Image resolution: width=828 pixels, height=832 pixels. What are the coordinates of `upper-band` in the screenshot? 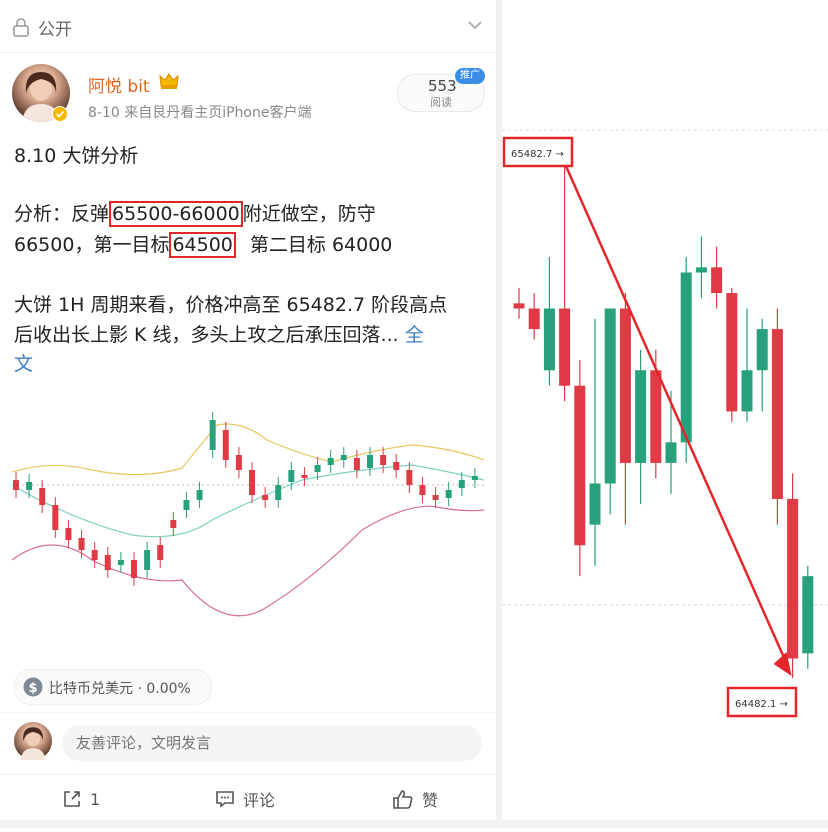 It's located at (248, 449).